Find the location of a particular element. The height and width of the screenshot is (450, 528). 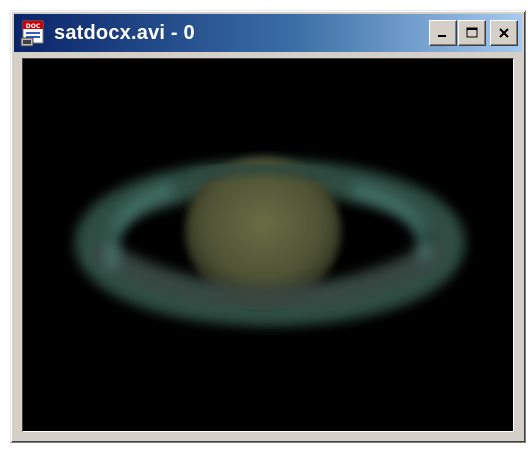

window-controls is located at coordinates (473, 33).